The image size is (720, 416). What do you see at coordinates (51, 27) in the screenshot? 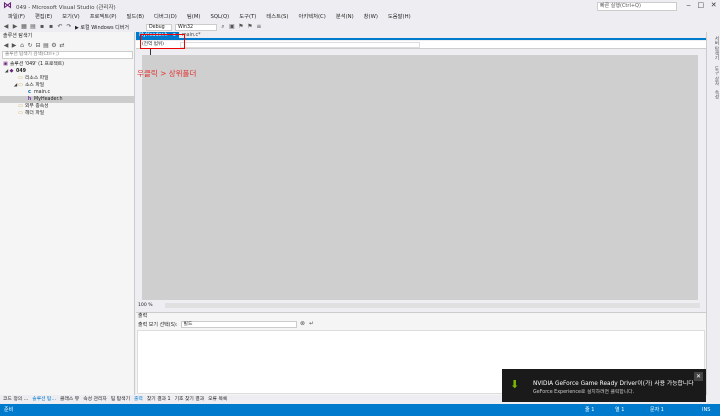
I see `save-all-icon: ▪` at bounding box center [51, 27].